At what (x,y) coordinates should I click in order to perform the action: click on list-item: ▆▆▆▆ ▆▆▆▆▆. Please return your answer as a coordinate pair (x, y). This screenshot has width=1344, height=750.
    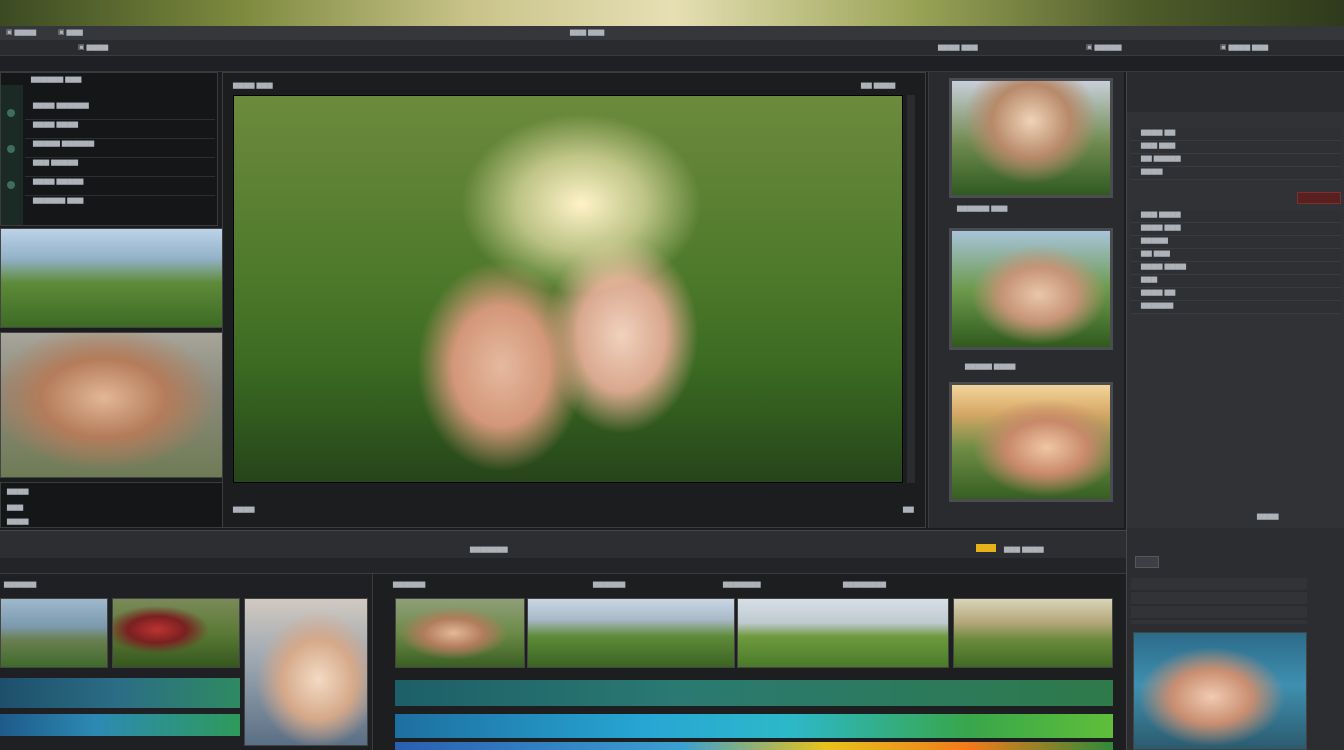
    Looking at the image, I should click on (120, 186).